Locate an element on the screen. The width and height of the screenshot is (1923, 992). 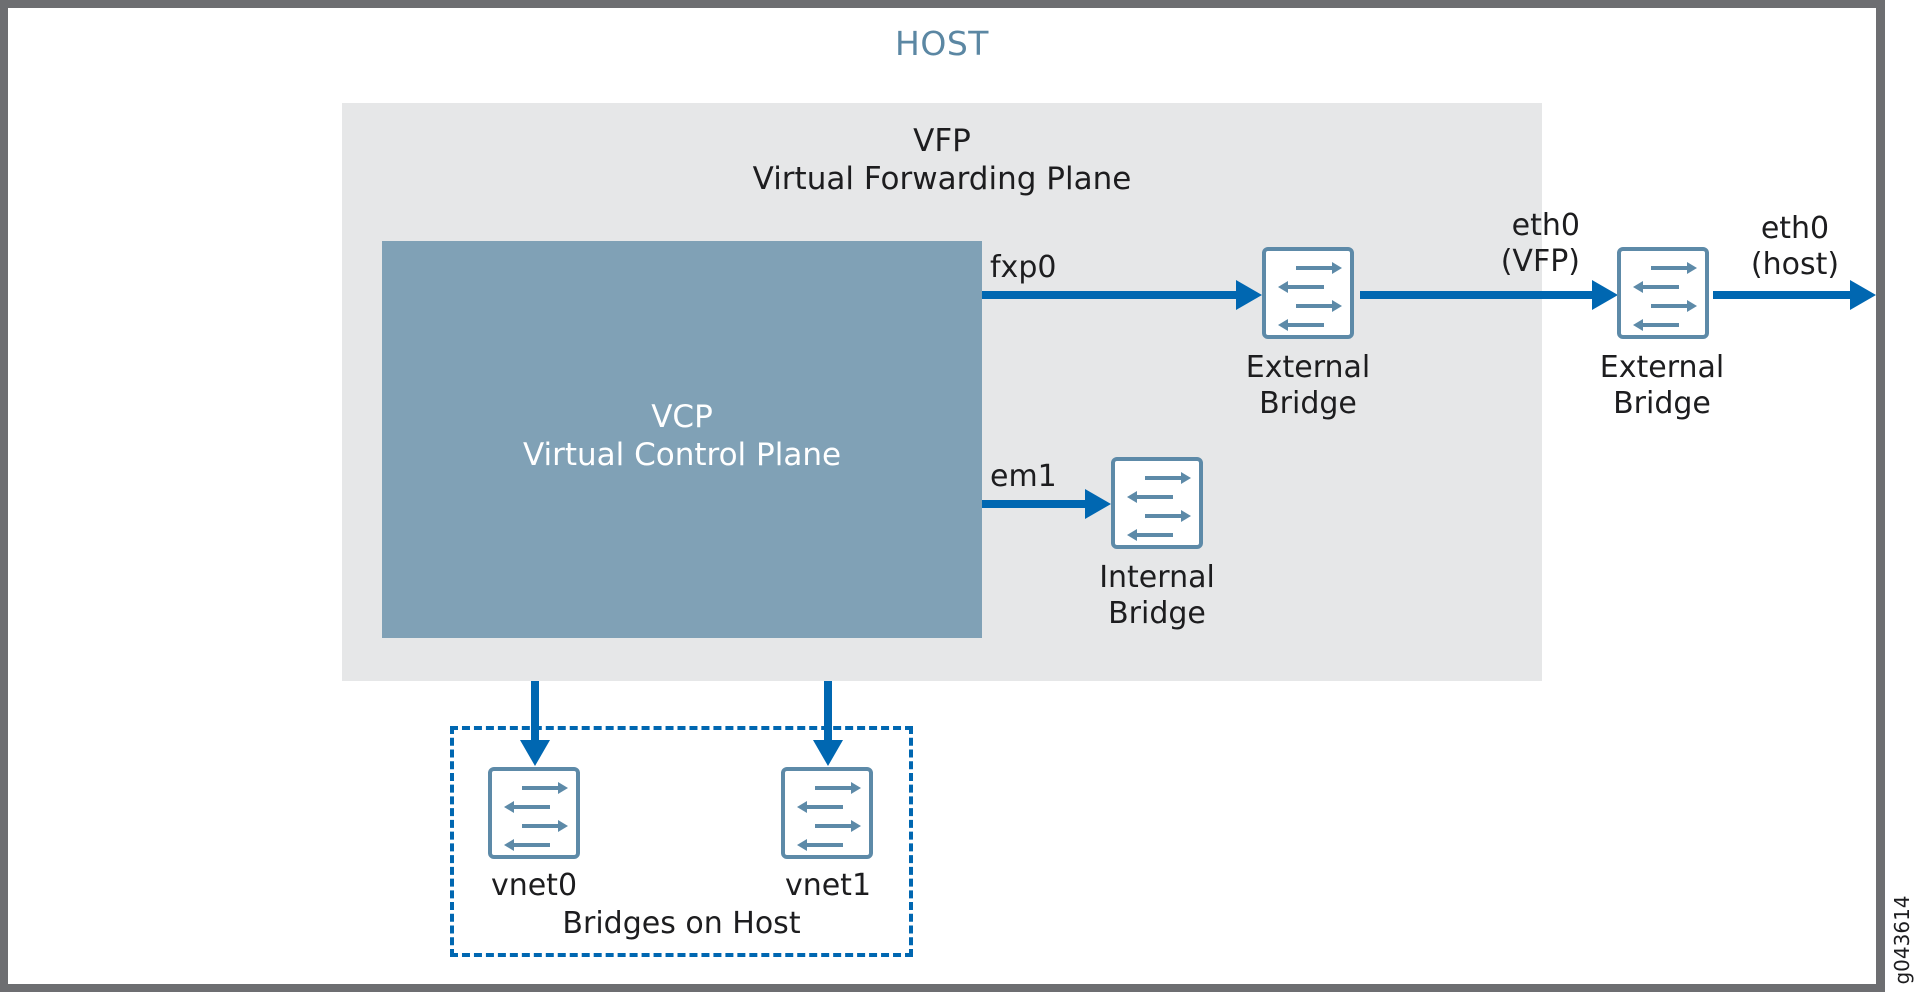
figure-id: g043614 is located at coordinates (1901, 940).